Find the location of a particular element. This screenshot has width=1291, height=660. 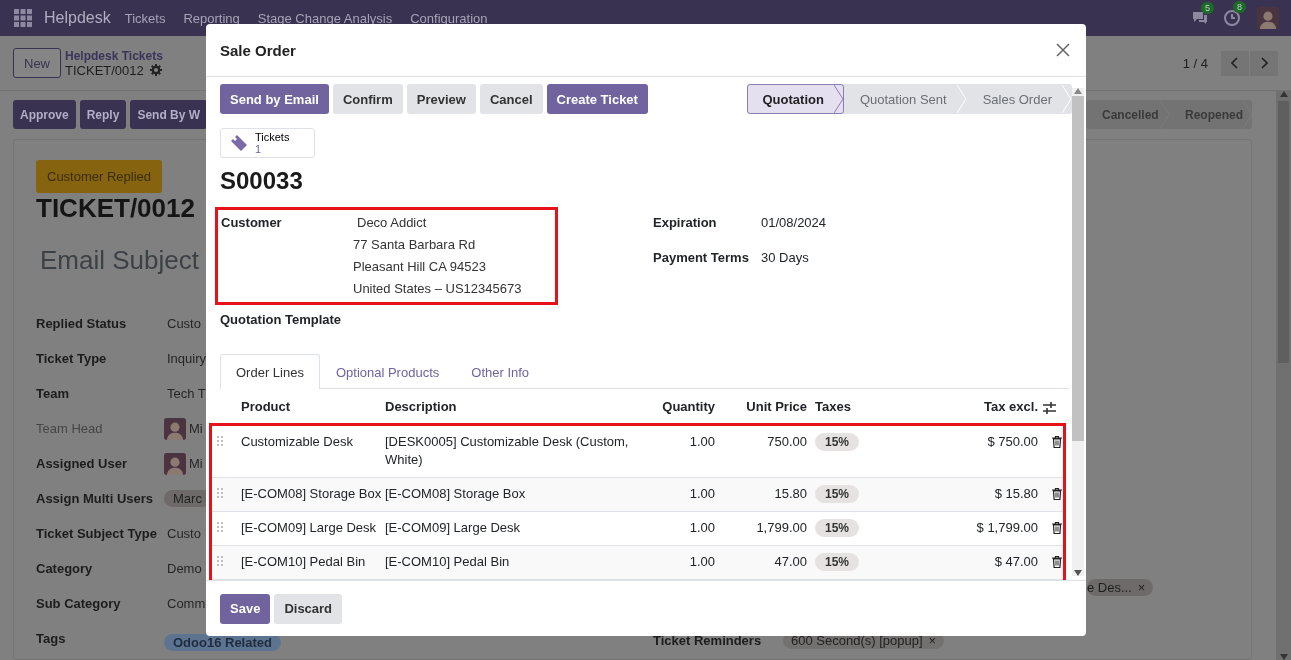

table-cell-text: 1,799.00 is located at coordinates (781, 528).